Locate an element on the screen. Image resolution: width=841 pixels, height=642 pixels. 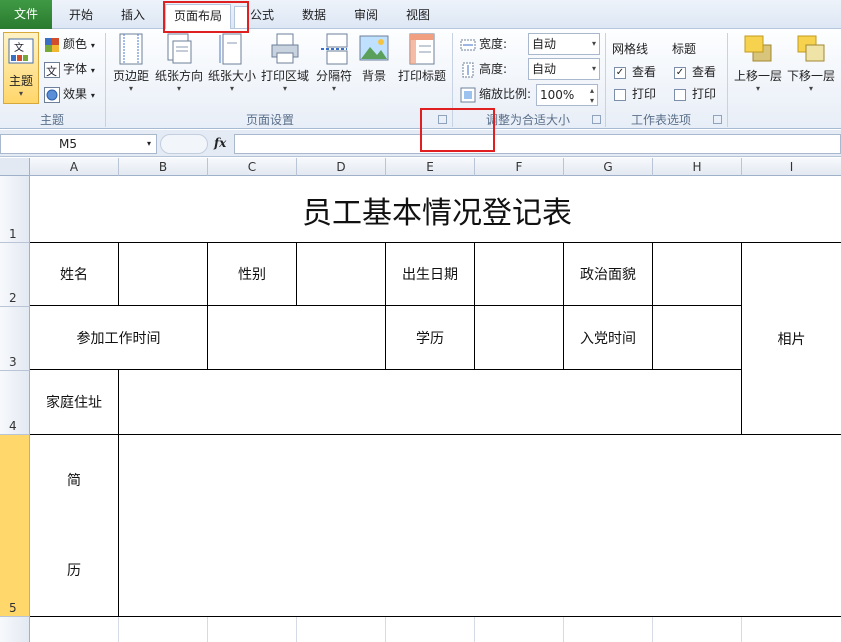
cell-name-label: 姓名 is located at coordinates (74, 274).